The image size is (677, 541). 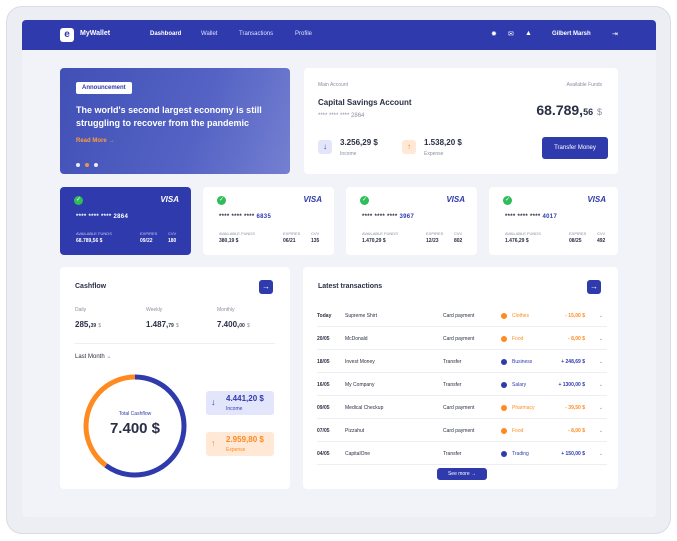 What do you see at coordinates (323, 385) in the screenshot?
I see `transaction-date: 16/05` at bounding box center [323, 385].